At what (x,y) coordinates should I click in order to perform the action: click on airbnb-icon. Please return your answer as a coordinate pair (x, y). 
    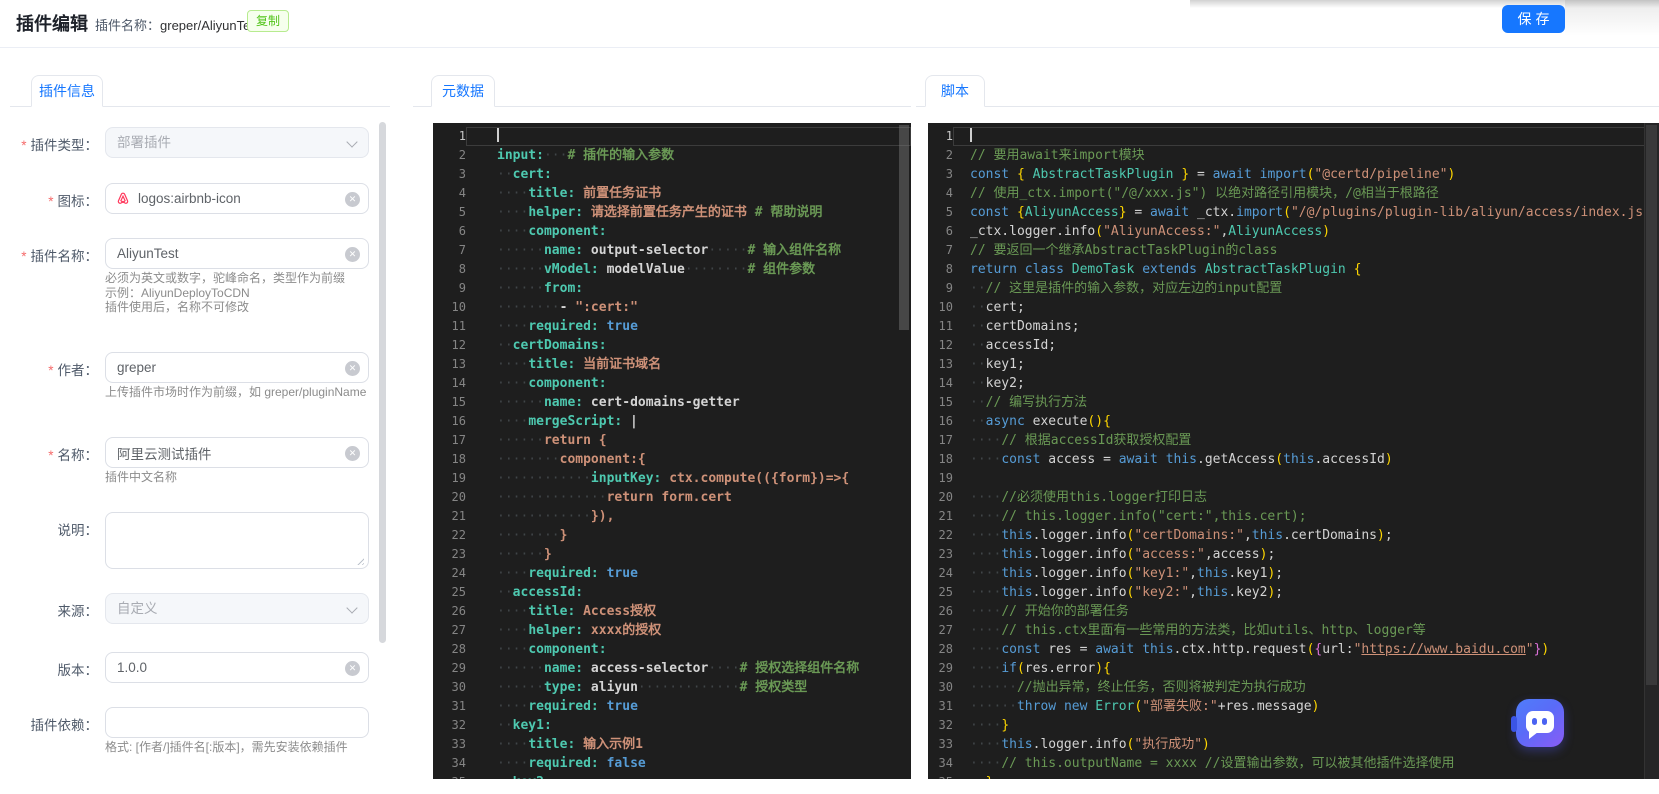
    Looking at the image, I should click on (123, 199).